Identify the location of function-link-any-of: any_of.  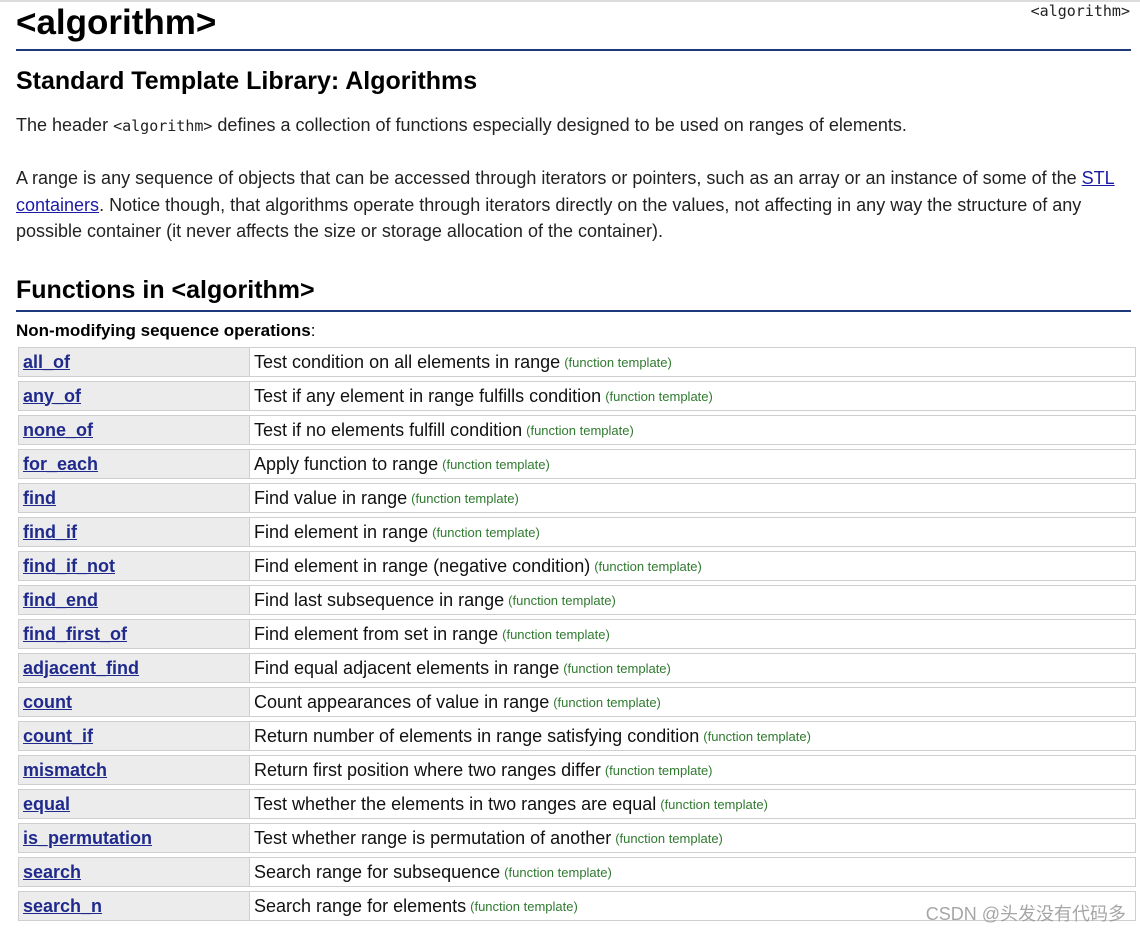
(52, 396).